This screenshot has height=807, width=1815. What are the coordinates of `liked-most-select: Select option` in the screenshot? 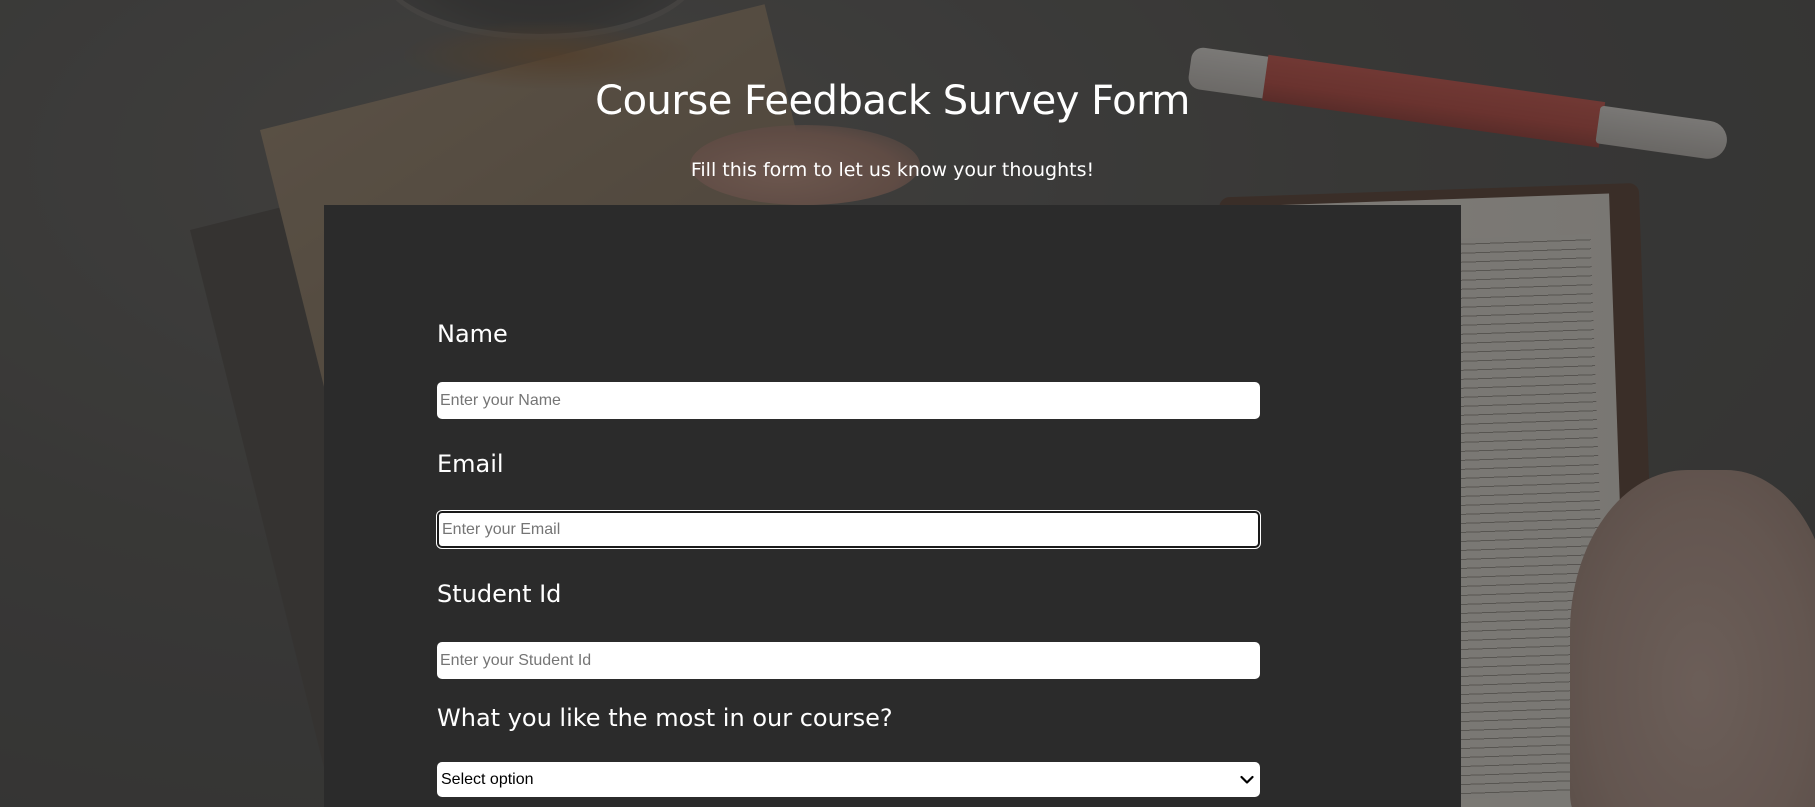 It's located at (848, 779).